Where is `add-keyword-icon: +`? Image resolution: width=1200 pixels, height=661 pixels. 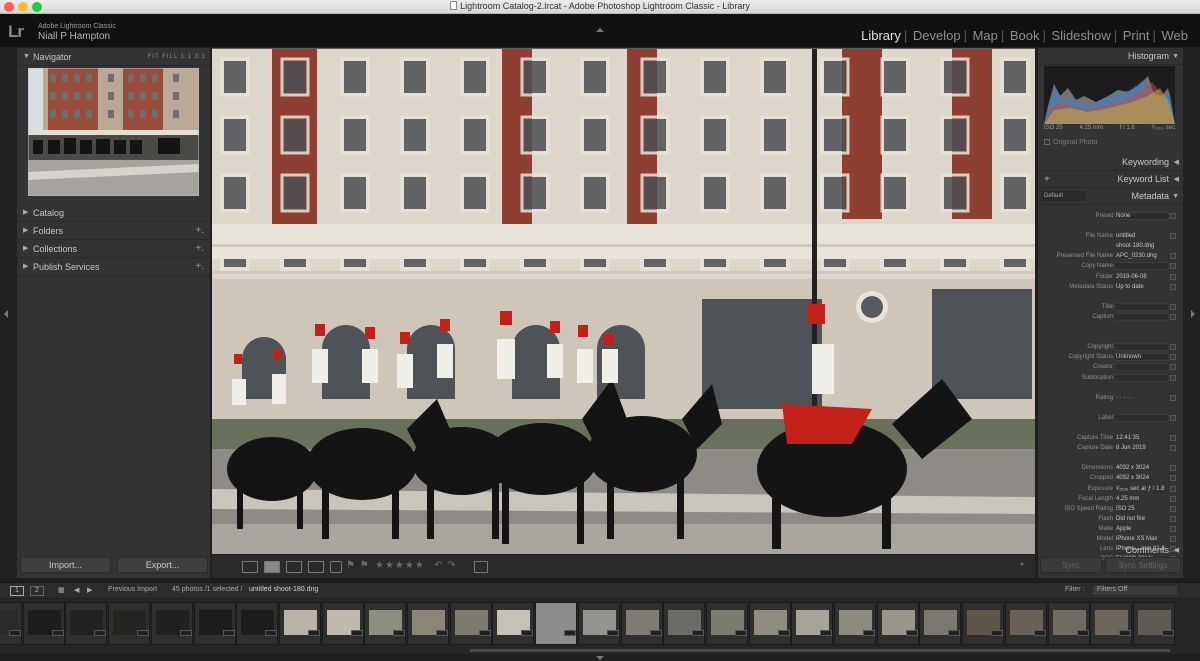 add-keyword-icon: + is located at coordinates (1047, 179).